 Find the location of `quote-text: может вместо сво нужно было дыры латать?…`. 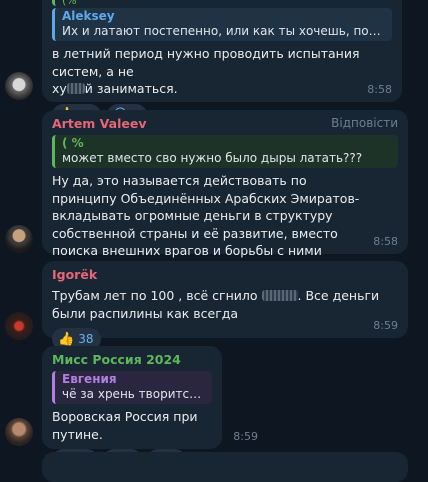

quote-text: может вместо сво нужно было дыры латать?… is located at coordinates (212, 158).